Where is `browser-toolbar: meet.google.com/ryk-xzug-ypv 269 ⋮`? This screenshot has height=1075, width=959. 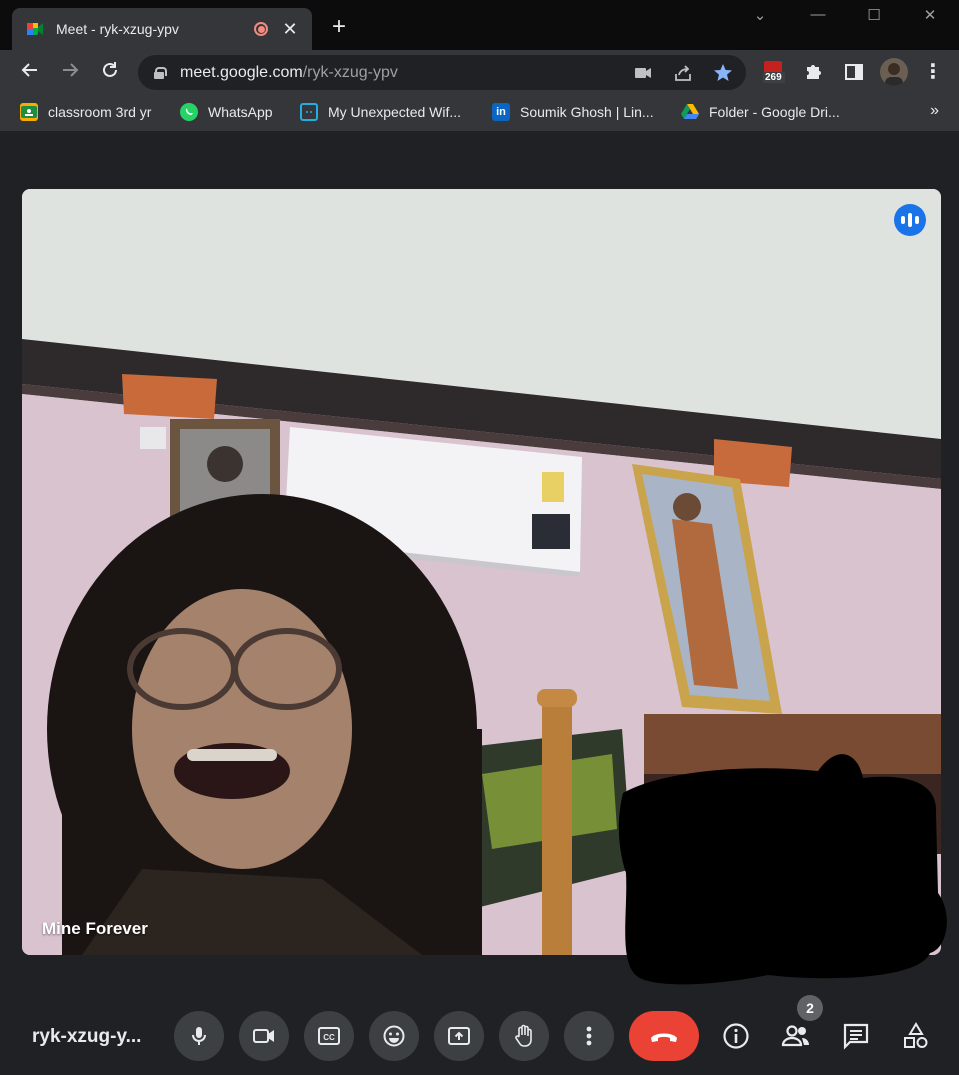
browser-toolbar: meet.google.com/ryk-xzug-ypv 269 ⋮ is located at coordinates (479, 72).